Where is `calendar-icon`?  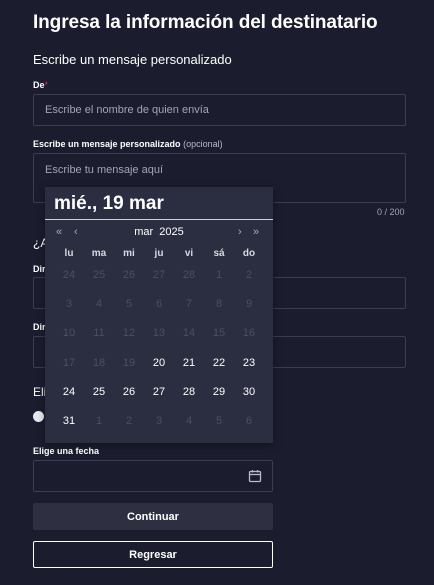
calendar-icon is located at coordinates (255, 477).